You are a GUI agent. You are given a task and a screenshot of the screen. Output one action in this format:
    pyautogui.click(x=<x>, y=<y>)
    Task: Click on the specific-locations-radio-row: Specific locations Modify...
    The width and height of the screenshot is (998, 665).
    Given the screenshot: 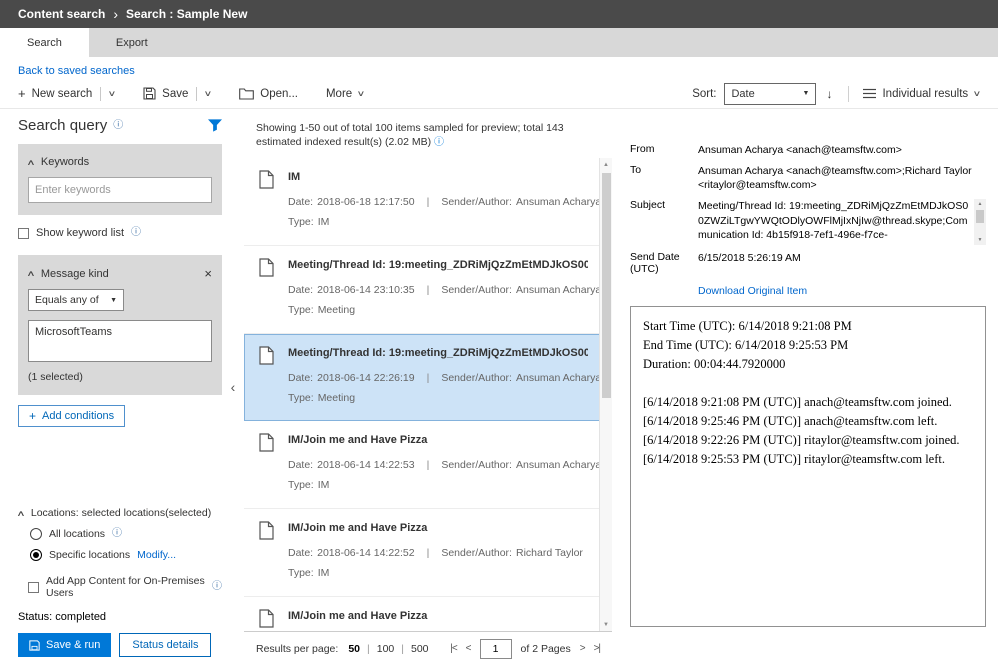 What is the action you would take?
    pyautogui.click(x=126, y=555)
    